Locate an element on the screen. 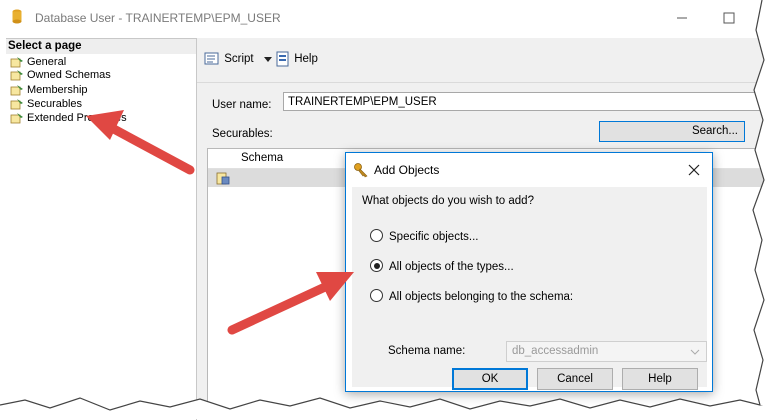 Image resolution: width=779 pixels, height=420 pixels. dialog-question: What objects do you wish to add? is located at coordinates (448, 201).